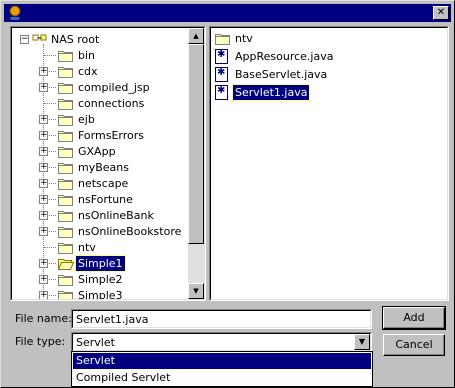 The image size is (455, 388). What do you see at coordinates (103, 183) in the screenshot?
I see `tree-node-label: netscape` at bounding box center [103, 183].